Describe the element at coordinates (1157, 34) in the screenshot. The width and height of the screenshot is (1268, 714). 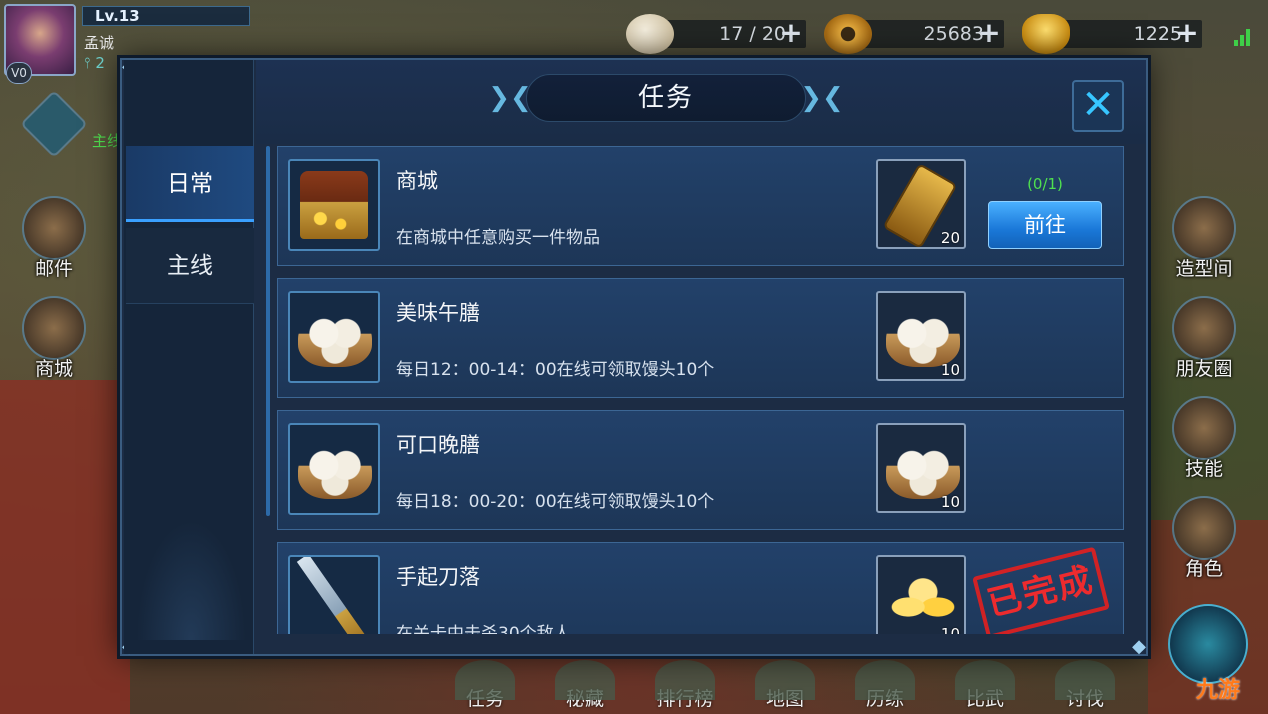
I see `resource-value: 1225` at that location.